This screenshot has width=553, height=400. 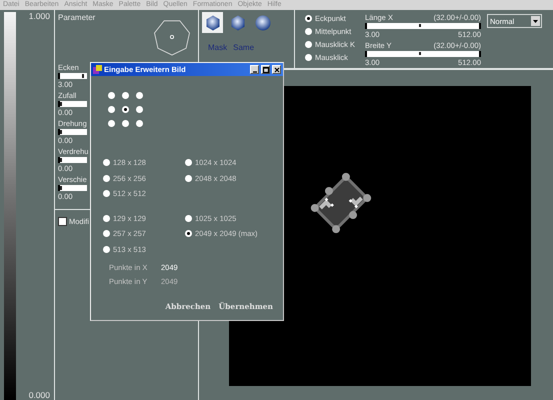 What do you see at coordinates (97, 69) in the screenshot?
I see `app-icon` at bounding box center [97, 69].